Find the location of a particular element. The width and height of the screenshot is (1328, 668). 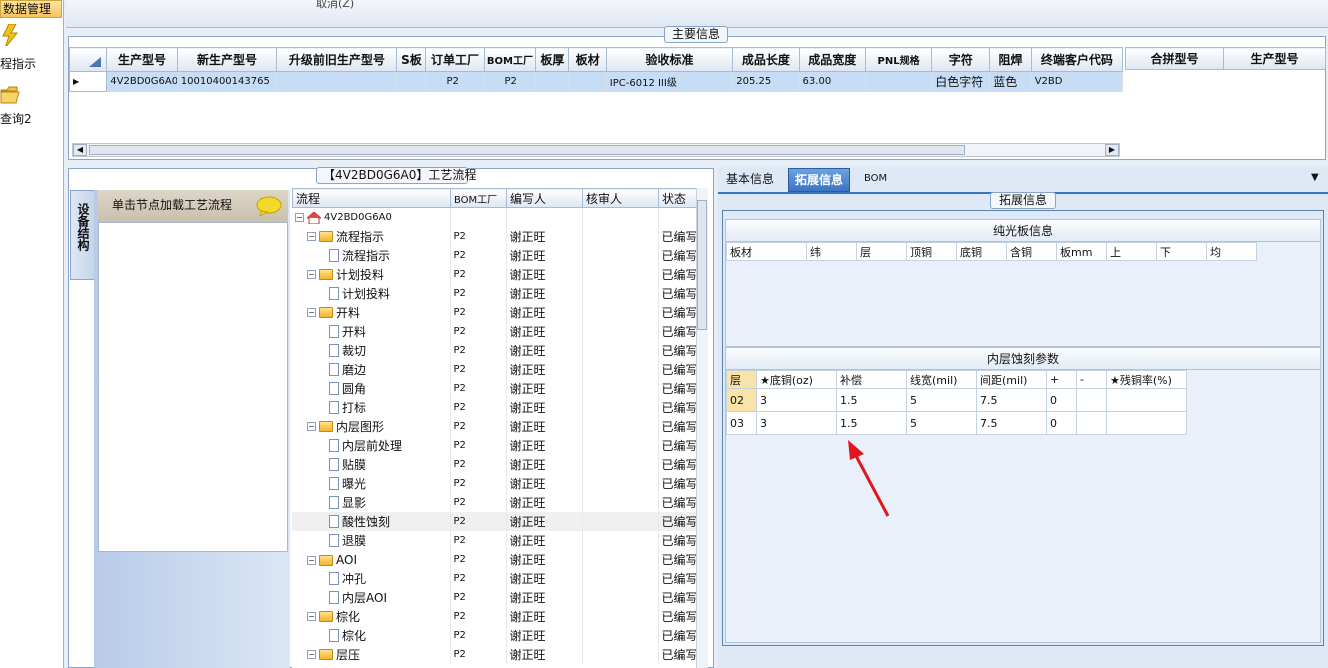

table-cell: 白色字符 is located at coordinates (961, 81).